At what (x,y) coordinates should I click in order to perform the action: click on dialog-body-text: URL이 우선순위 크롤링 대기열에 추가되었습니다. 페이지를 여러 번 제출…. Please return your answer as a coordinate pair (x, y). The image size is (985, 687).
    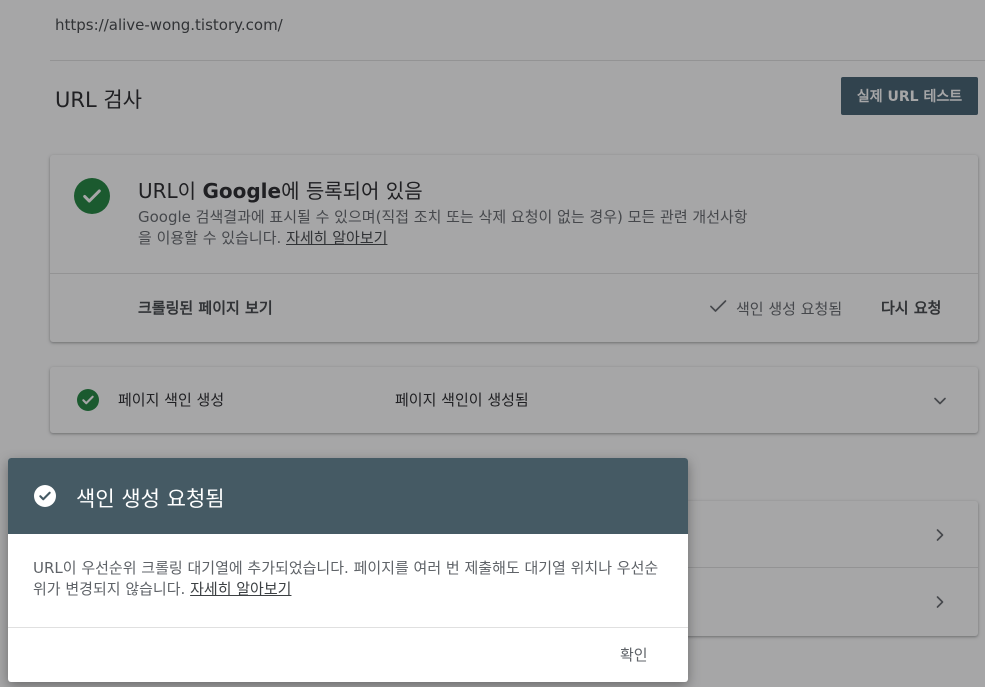
    Looking at the image, I should click on (346, 578).